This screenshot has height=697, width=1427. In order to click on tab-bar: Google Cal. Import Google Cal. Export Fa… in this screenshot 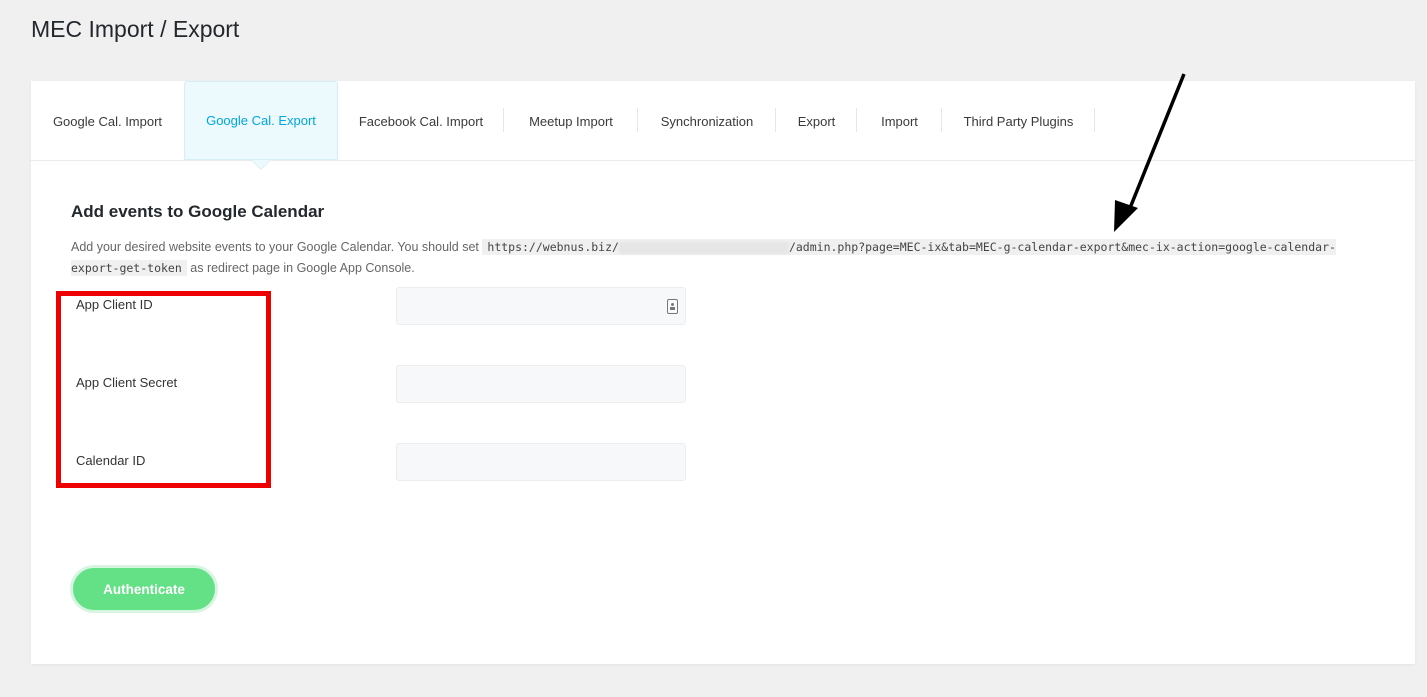, I will do `click(723, 125)`.